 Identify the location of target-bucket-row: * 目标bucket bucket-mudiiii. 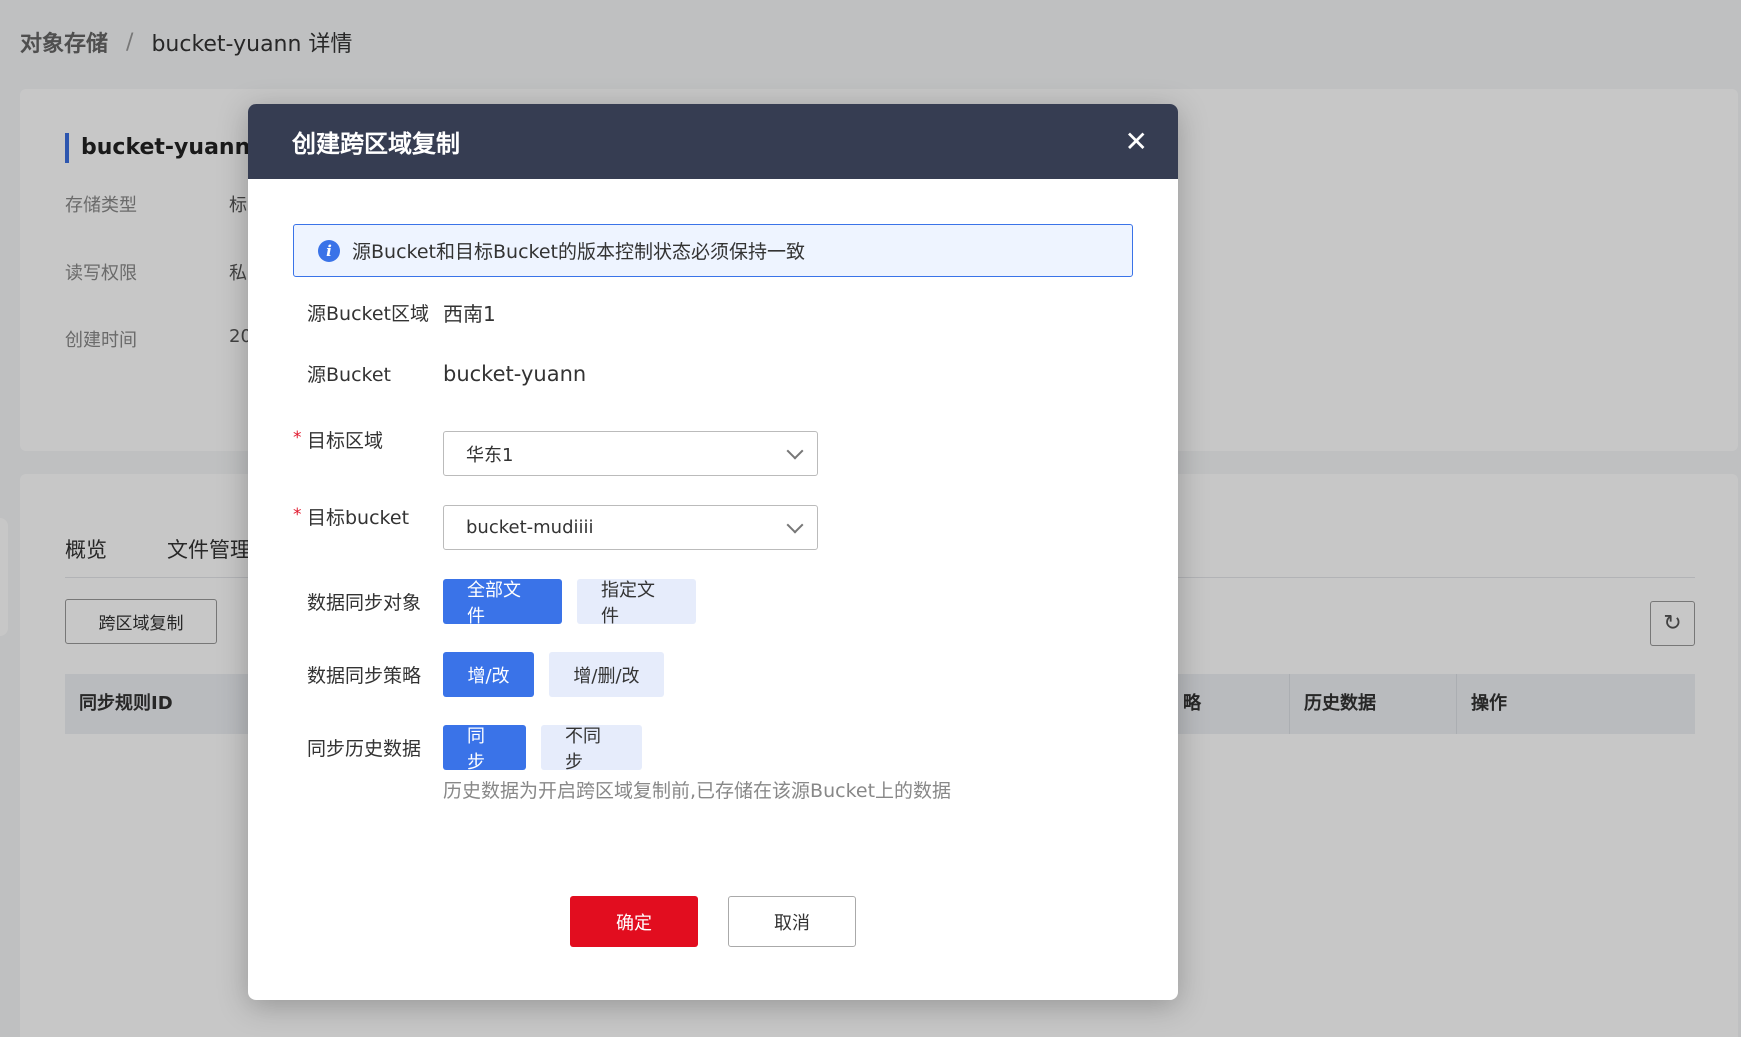
(555, 527).